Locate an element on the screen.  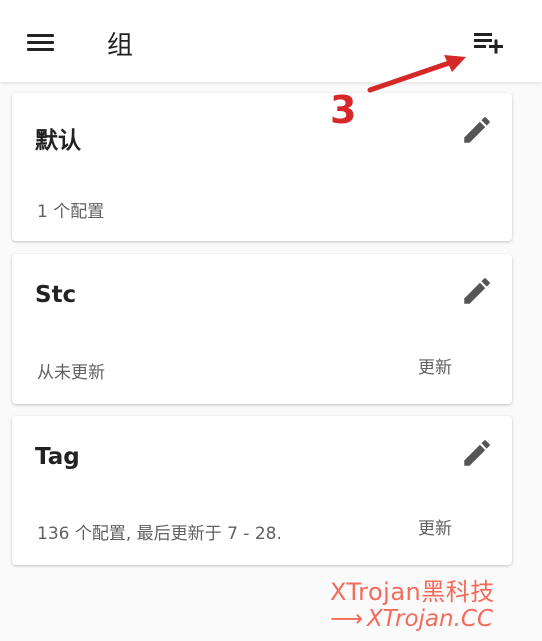
menu-button is located at coordinates (41, 42).